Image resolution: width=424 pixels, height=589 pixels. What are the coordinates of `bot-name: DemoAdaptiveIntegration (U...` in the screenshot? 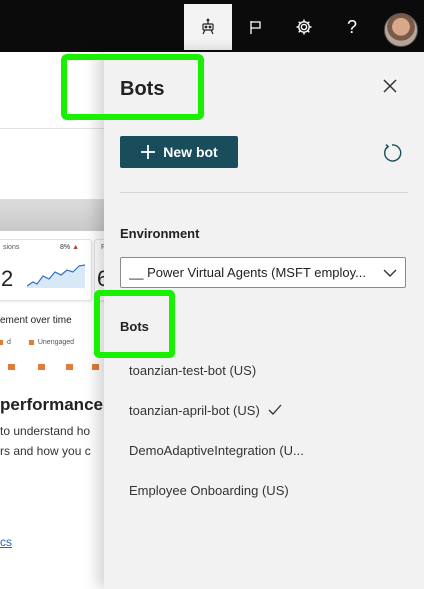 It's located at (216, 450).